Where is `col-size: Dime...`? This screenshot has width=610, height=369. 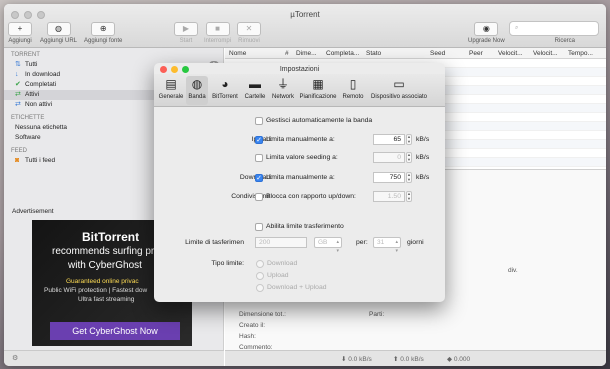 col-size: Dime... is located at coordinates (306, 53).